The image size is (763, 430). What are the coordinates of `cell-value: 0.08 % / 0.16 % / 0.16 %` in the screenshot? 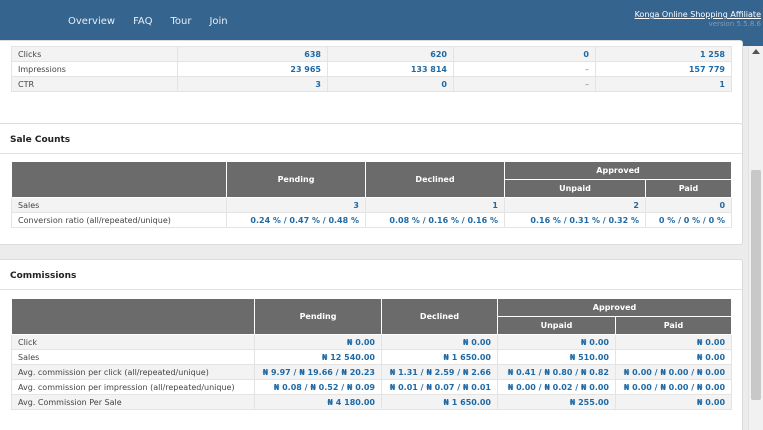 It's located at (435, 220).